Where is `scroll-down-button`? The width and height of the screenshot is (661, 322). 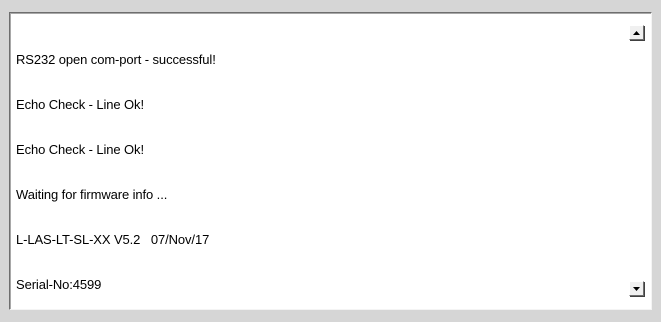 scroll-down-button is located at coordinates (636, 288).